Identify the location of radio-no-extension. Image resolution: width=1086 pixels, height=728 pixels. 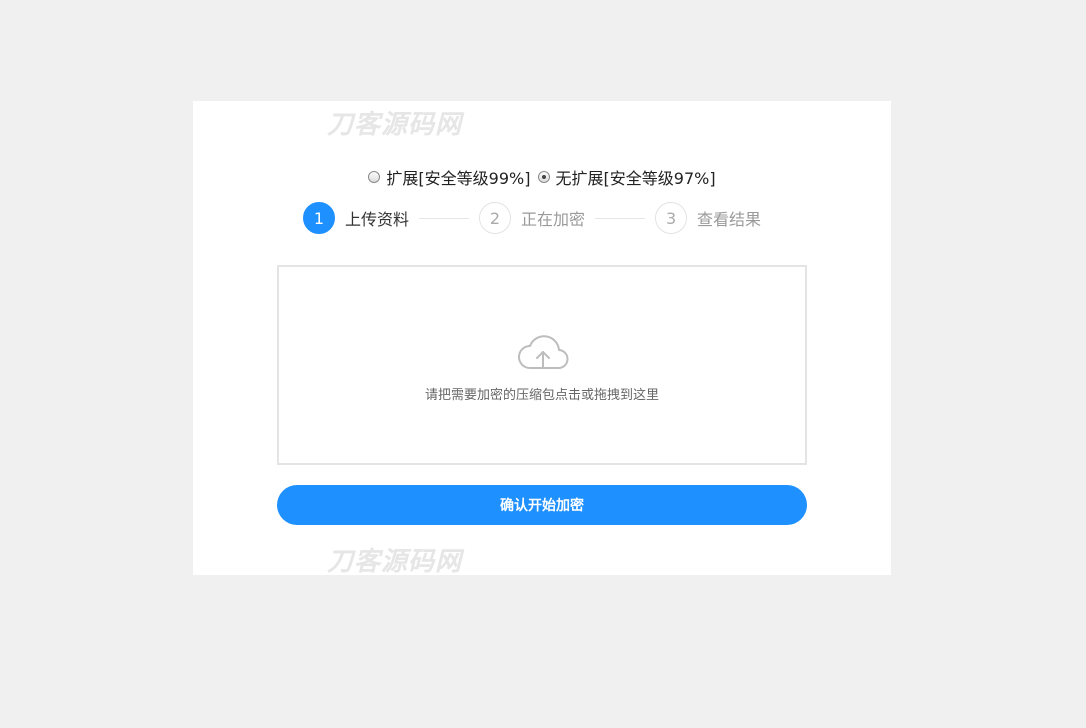
(543, 177).